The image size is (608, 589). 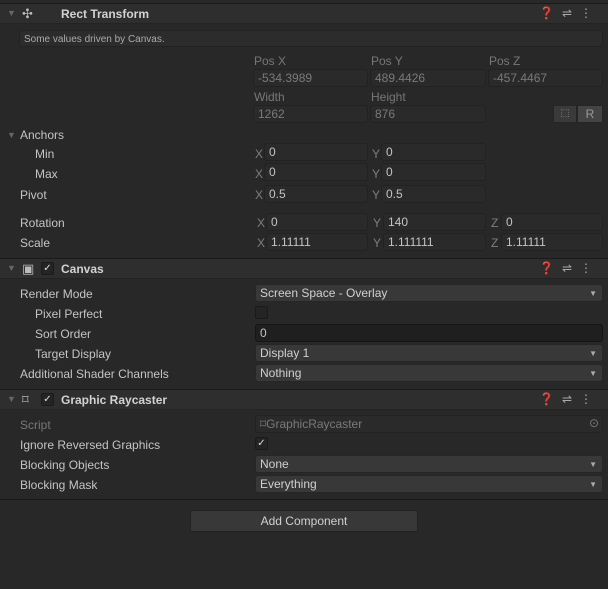 What do you see at coordinates (269, 97) in the screenshot?
I see `width-label: Width` at bounding box center [269, 97].